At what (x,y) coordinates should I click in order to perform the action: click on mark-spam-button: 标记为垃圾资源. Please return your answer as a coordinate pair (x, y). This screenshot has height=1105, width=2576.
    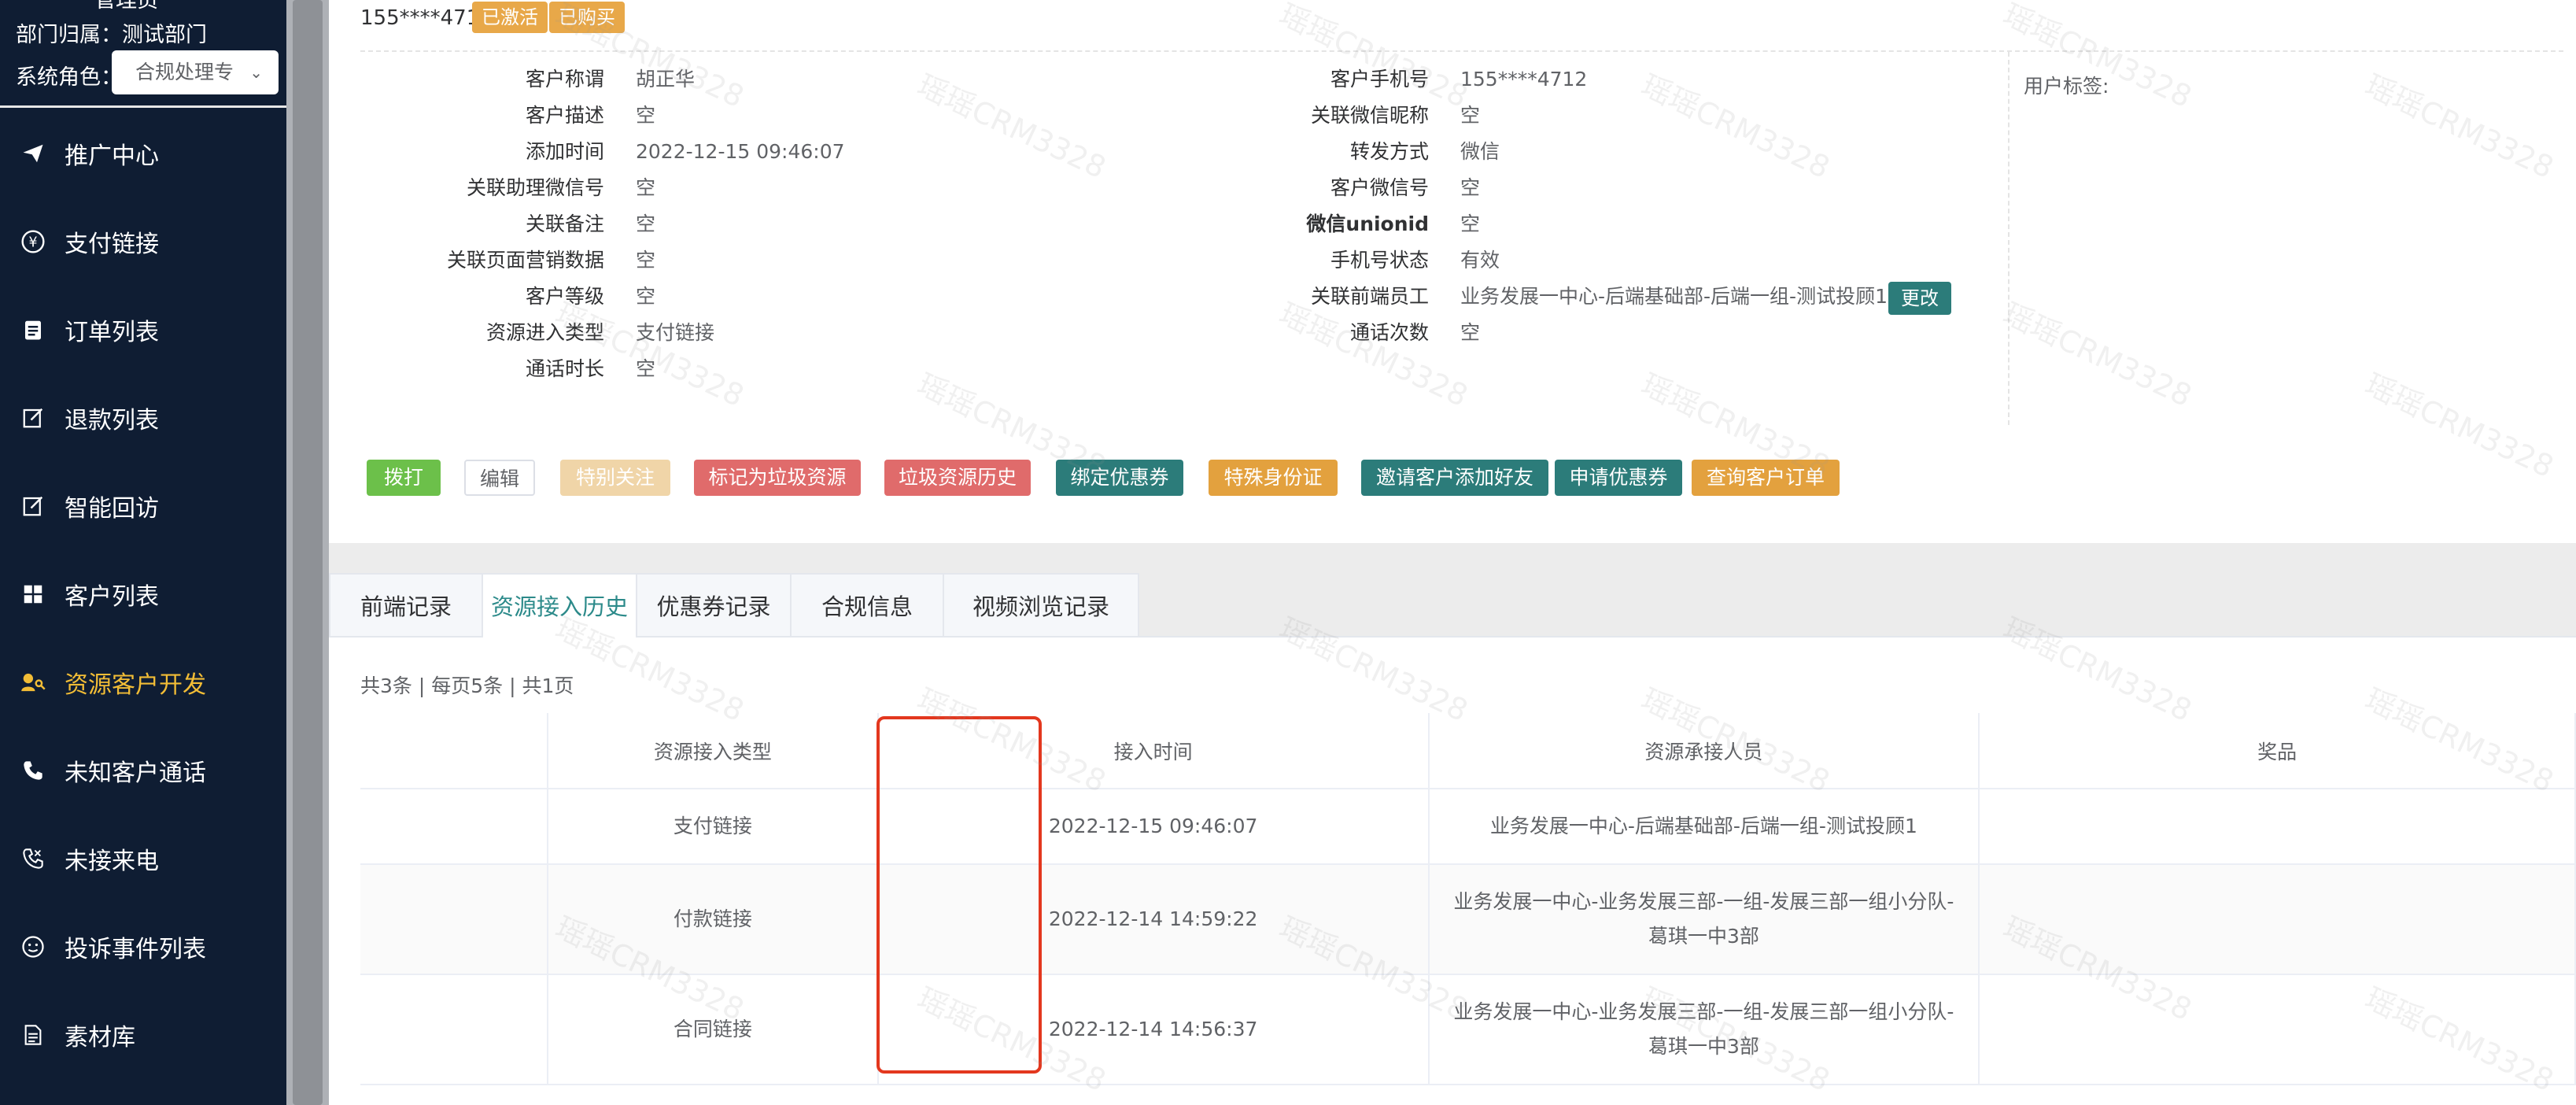
    Looking at the image, I should click on (777, 478).